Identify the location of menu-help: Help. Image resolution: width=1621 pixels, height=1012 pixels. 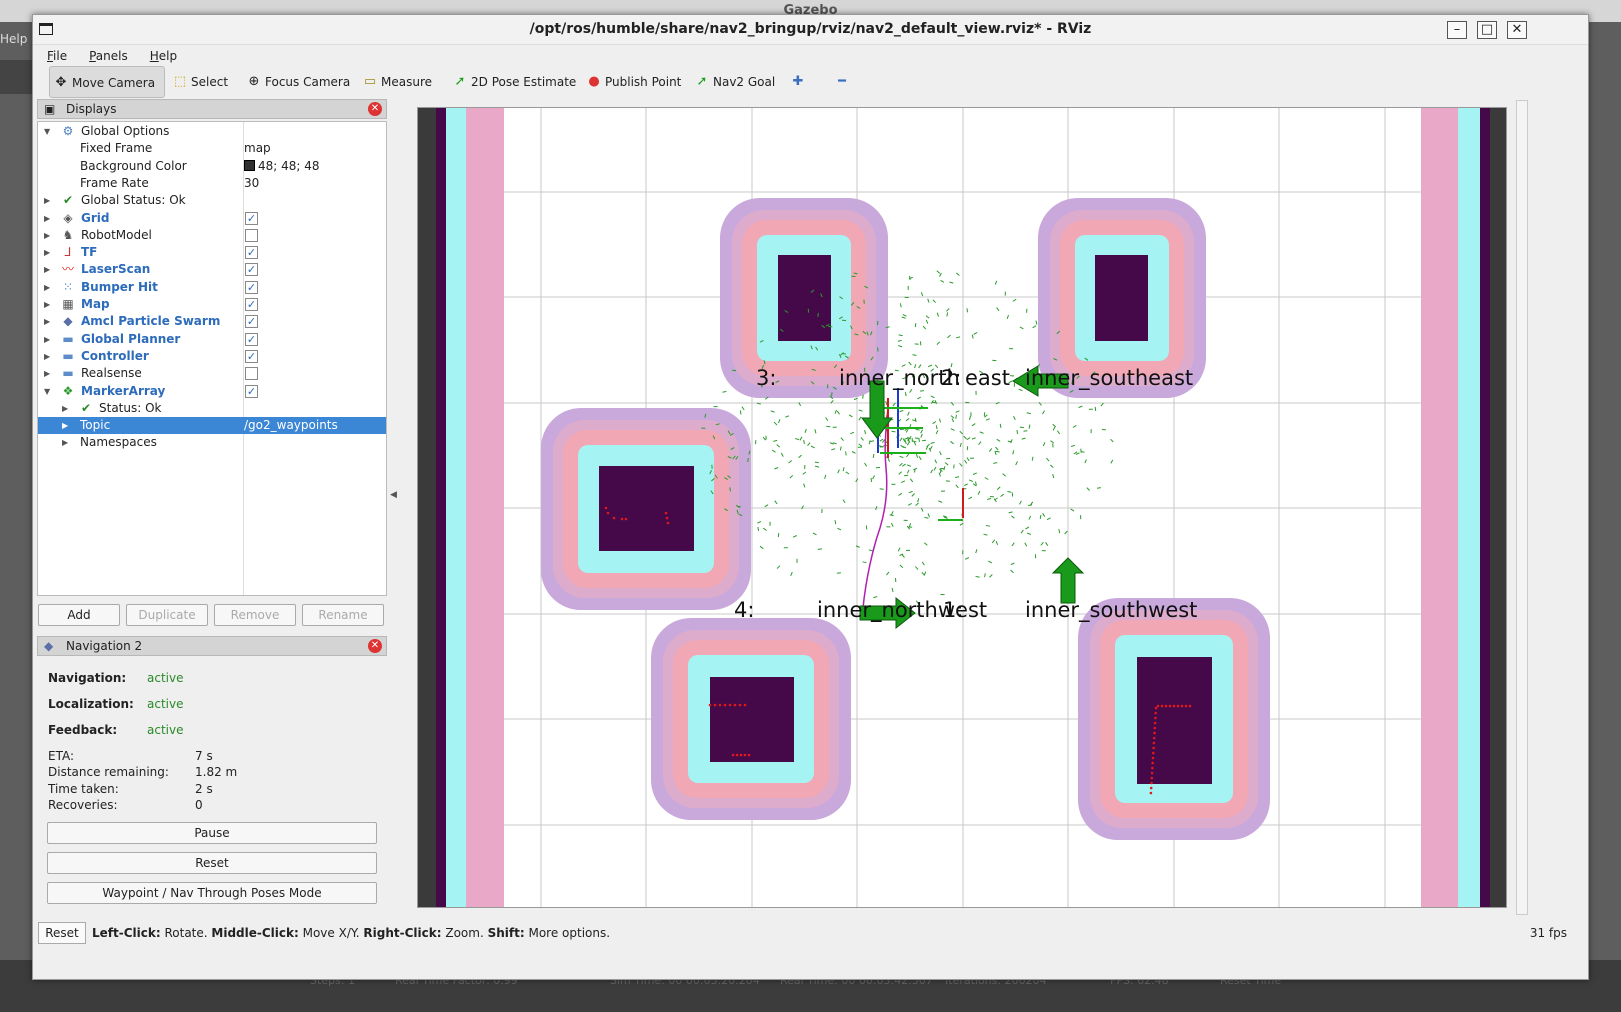
(160, 54).